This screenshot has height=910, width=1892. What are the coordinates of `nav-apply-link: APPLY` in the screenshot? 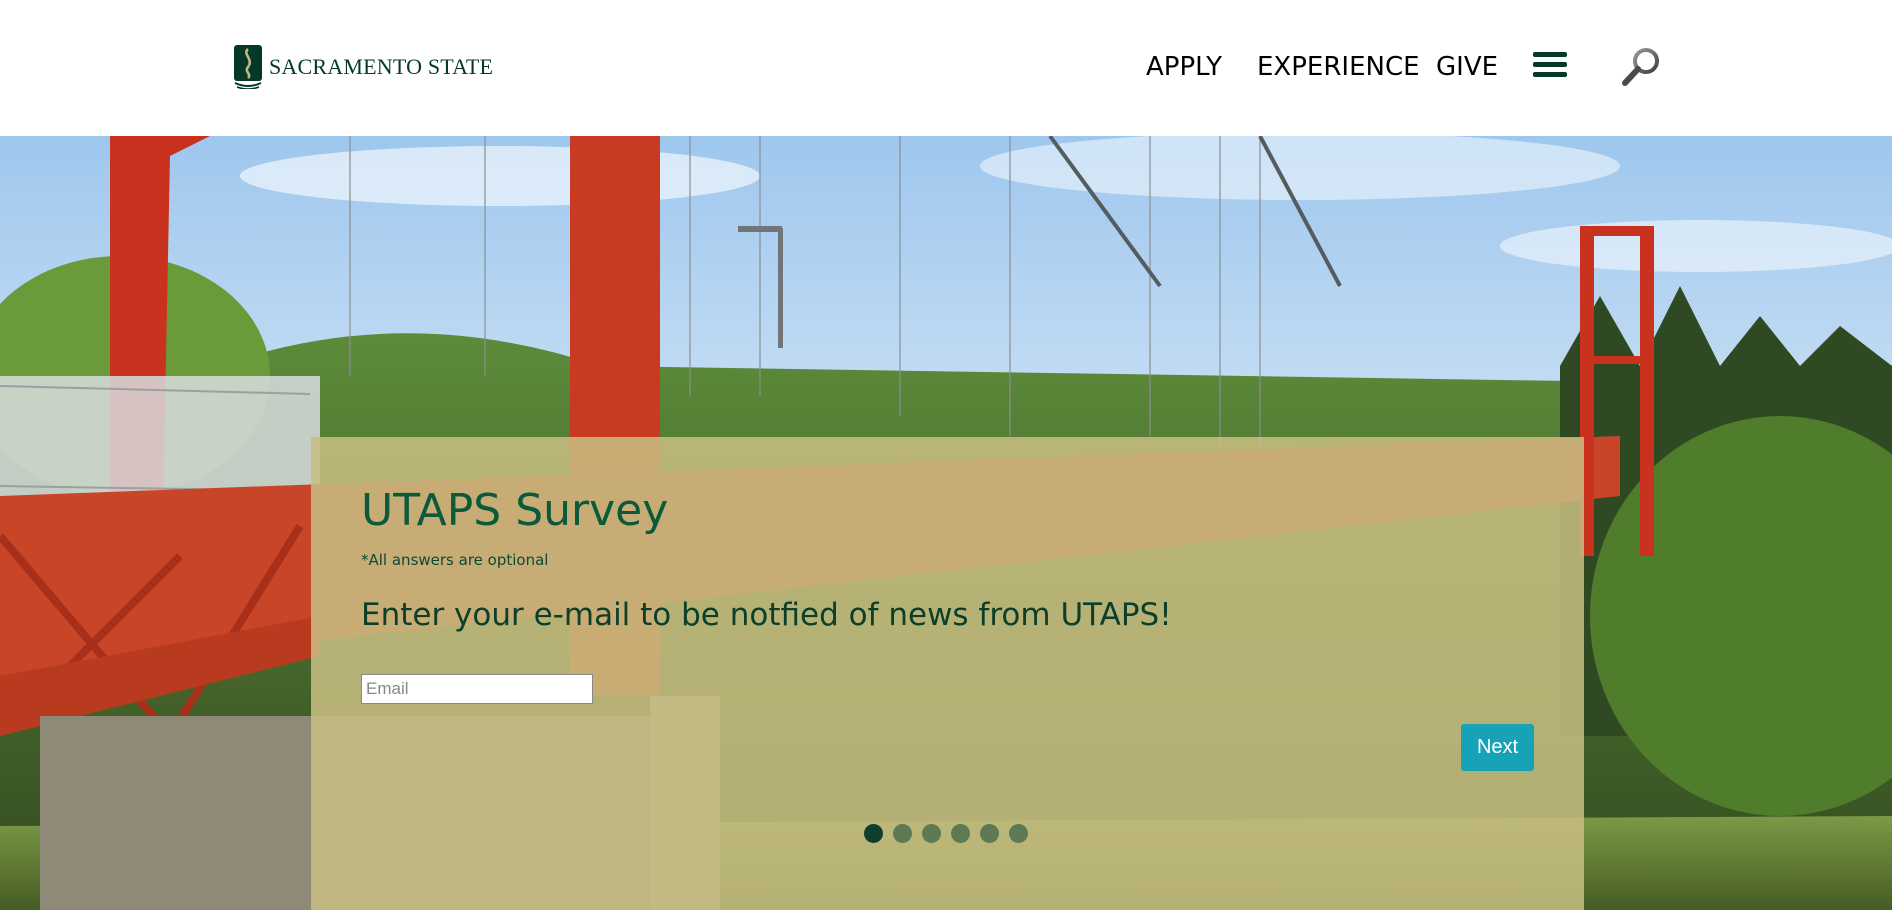 It's located at (1184, 67).